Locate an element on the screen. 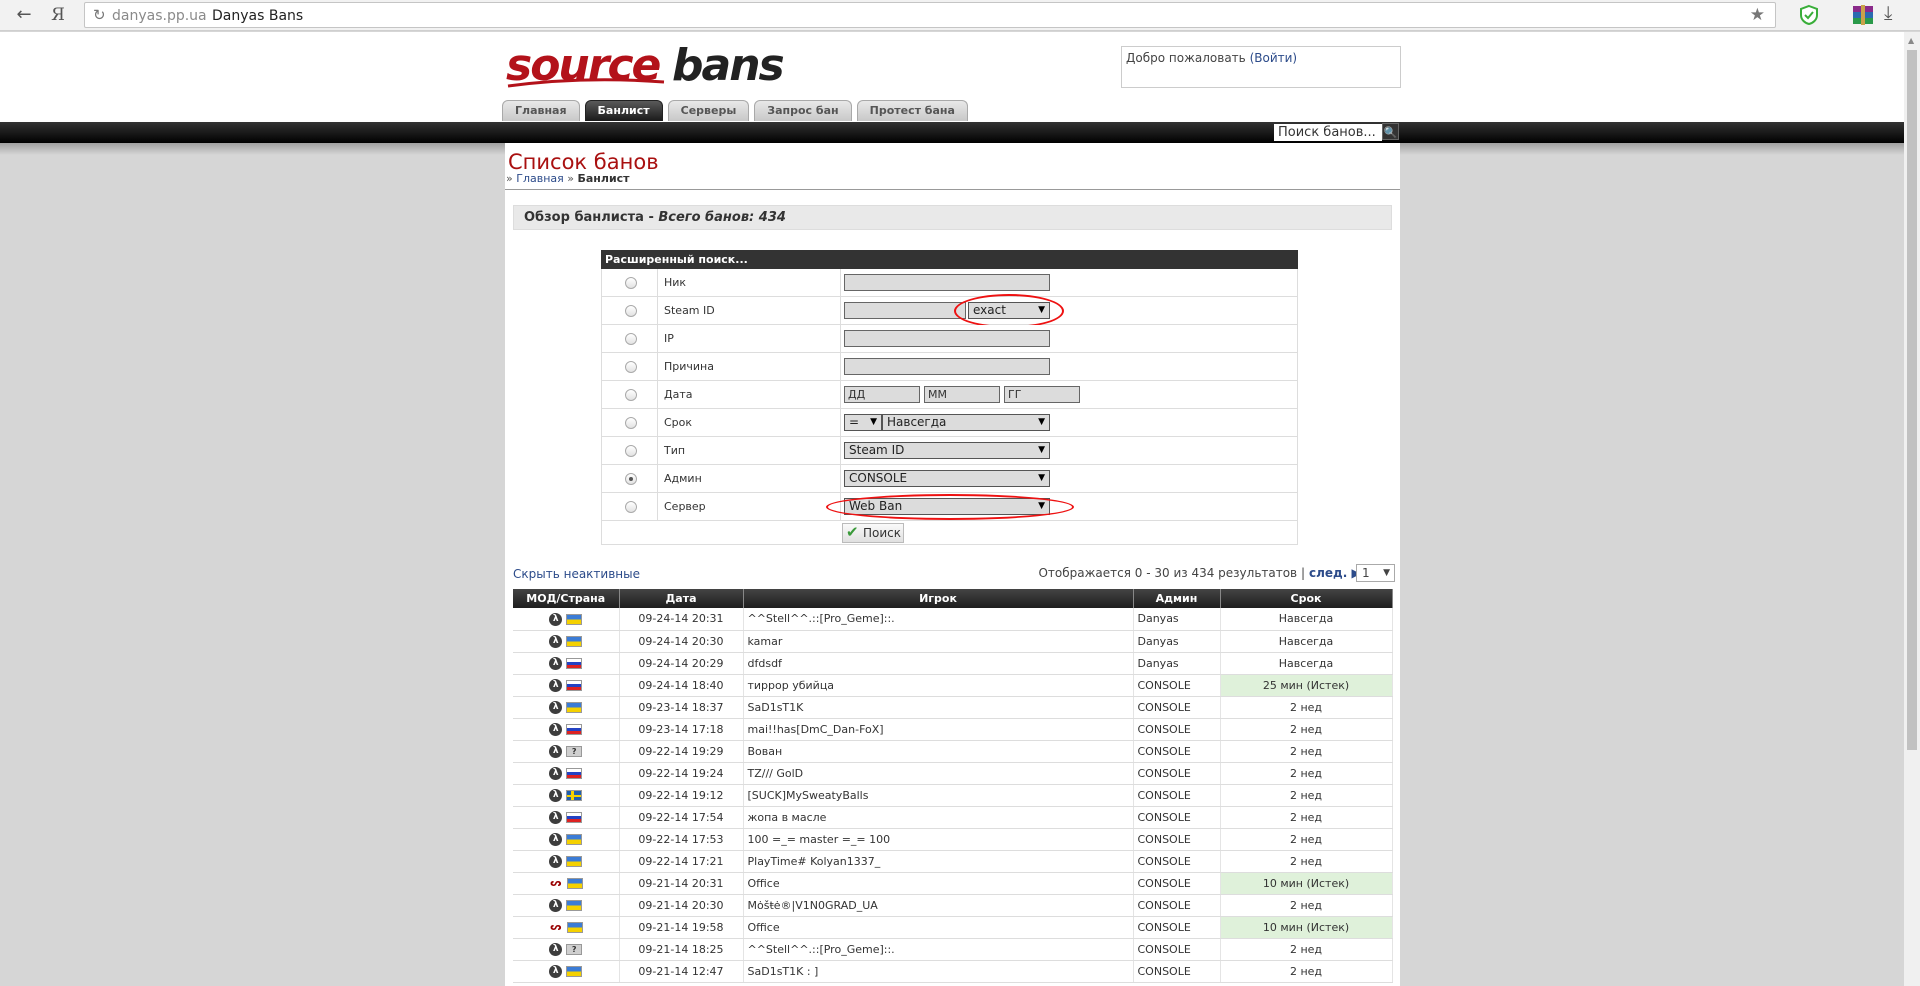  column-header: Срок is located at coordinates (1306, 598).